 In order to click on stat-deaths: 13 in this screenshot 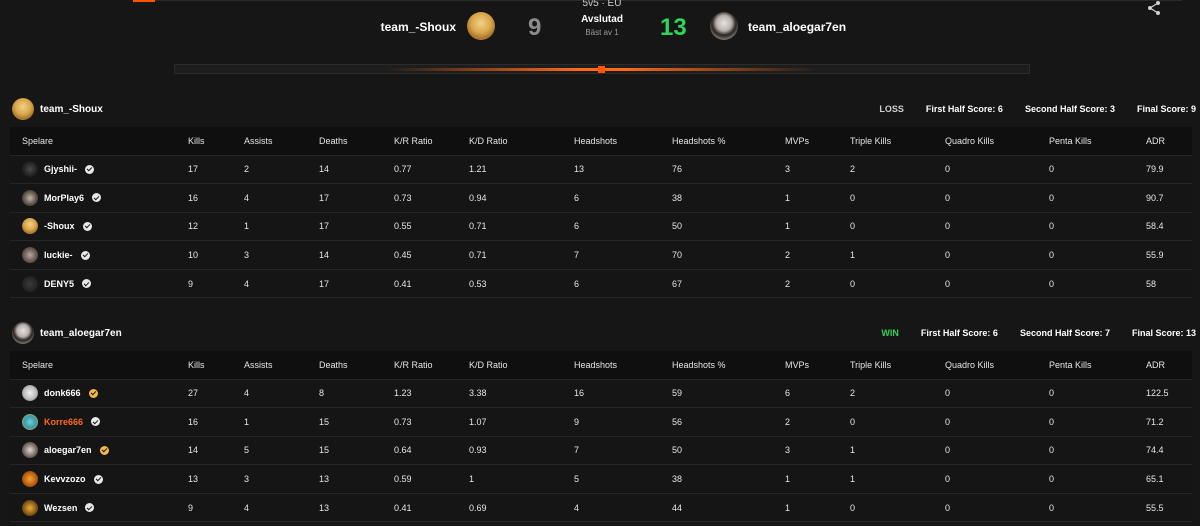, I will do `click(344, 479)`.